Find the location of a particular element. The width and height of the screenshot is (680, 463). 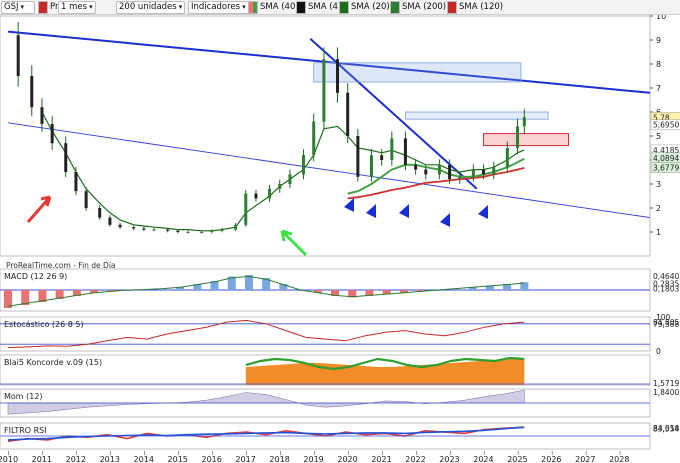

x-tick-label: 2017 is located at coordinates (245, 459).